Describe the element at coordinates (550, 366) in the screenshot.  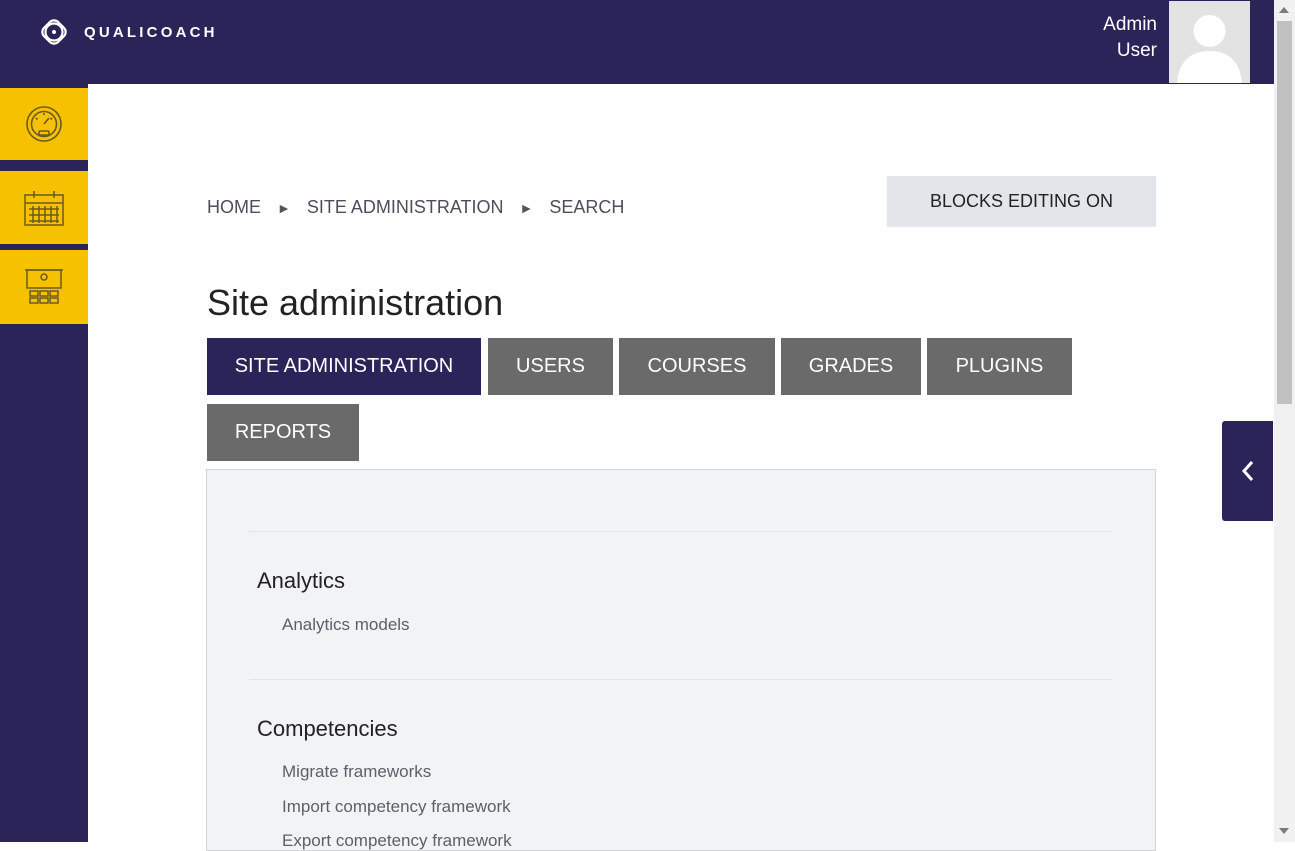
I see `tab-users: USERS` at that location.